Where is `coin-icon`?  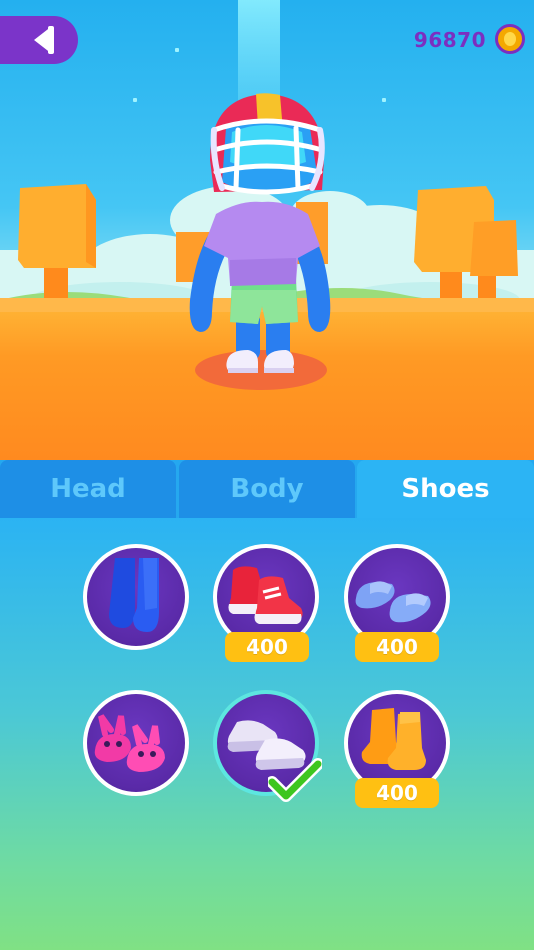
coin-icon is located at coordinates (510, 39).